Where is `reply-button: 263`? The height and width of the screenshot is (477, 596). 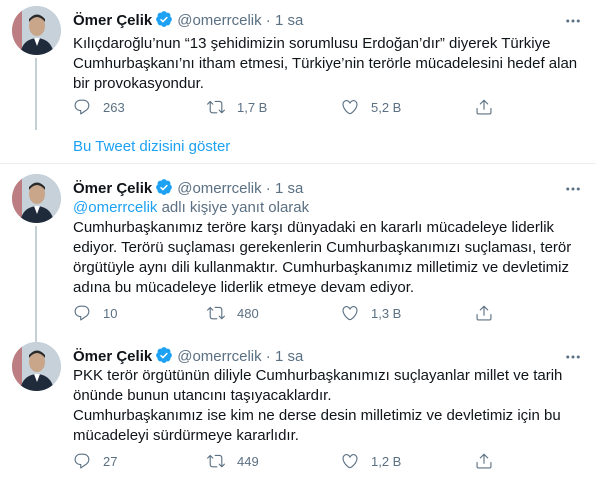 reply-button: 263 is located at coordinates (99, 107).